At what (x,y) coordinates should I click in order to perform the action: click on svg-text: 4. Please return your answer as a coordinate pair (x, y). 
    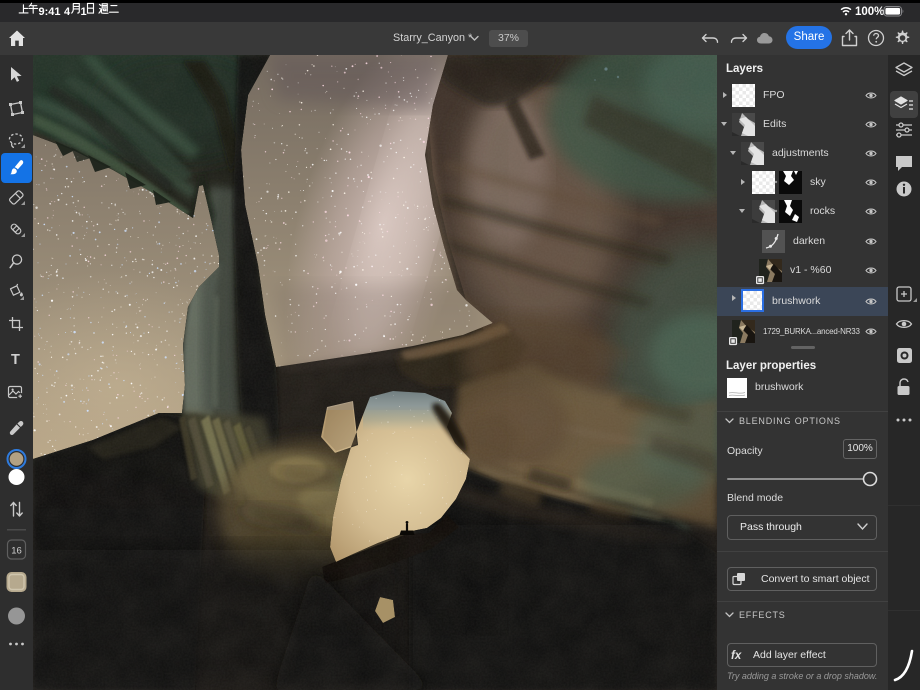
    Looking at the image, I should click on (67, 12).